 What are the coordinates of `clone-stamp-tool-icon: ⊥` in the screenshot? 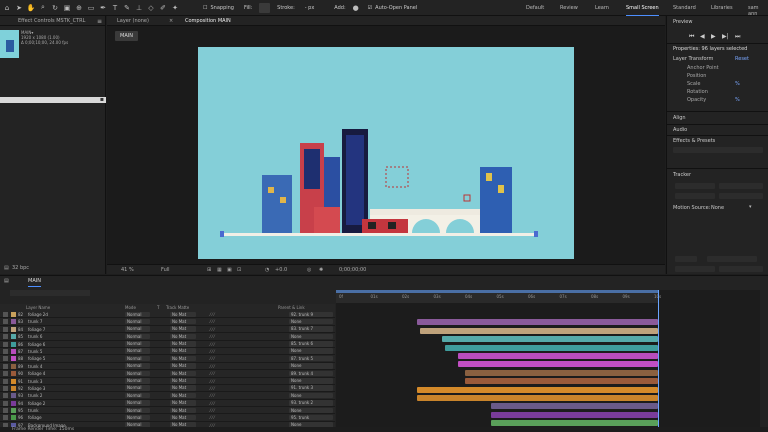 It's located at (139, 8).